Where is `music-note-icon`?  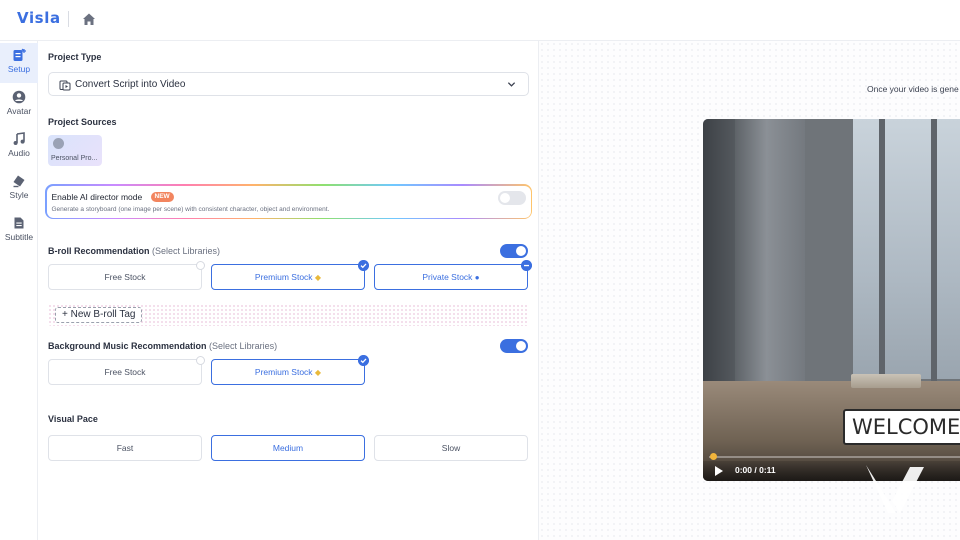 music-note-icon is located at coordinates (19, 138).